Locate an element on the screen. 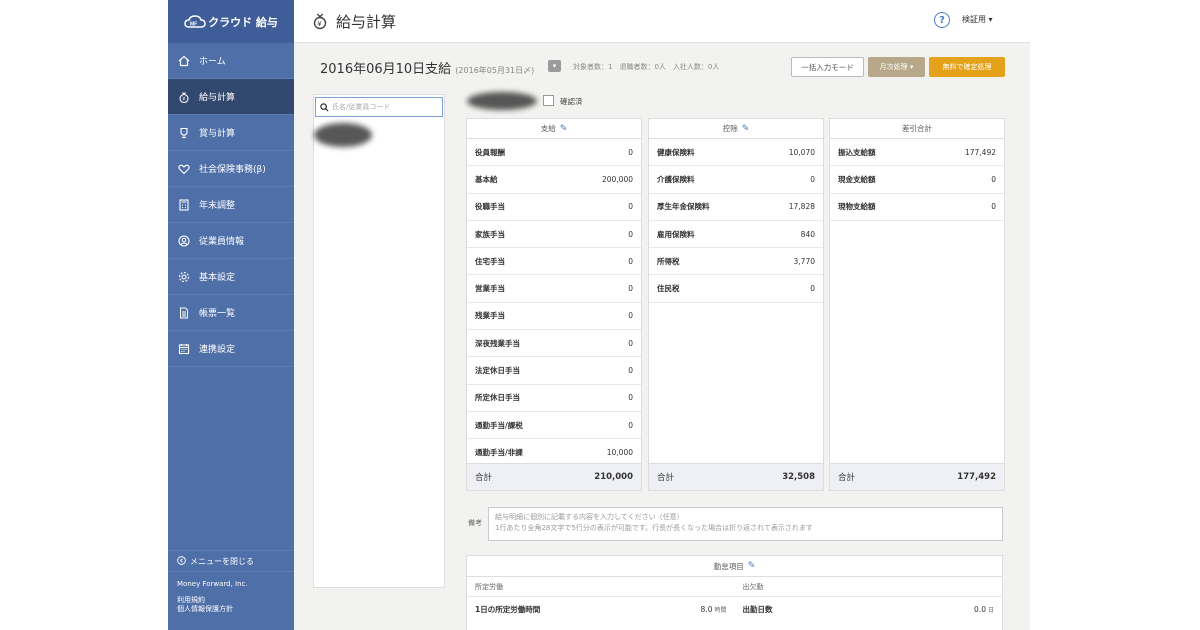 This screenshot has width=1200, height=630. row-label: 振込支給額 is located at coordinates (857, 152).